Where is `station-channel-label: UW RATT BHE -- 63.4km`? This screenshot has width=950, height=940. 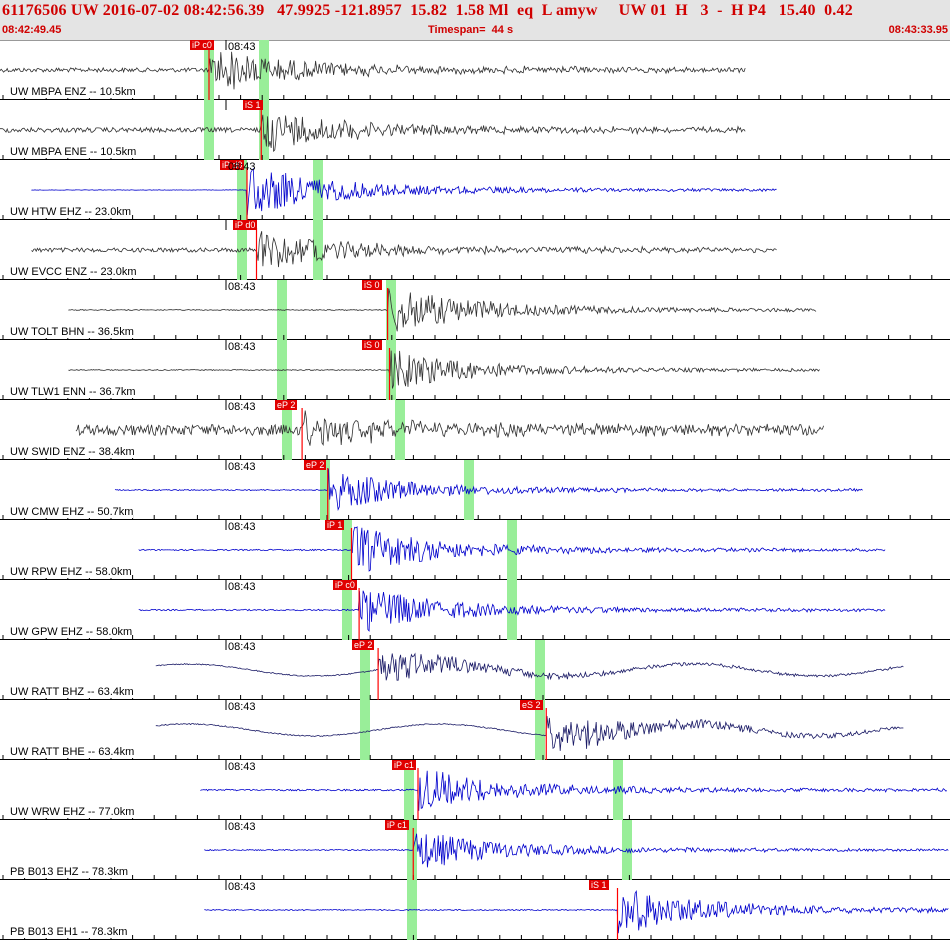
station-channel-label: UW RATT BHE -- 63.4km is located at coordinates (72, 752).